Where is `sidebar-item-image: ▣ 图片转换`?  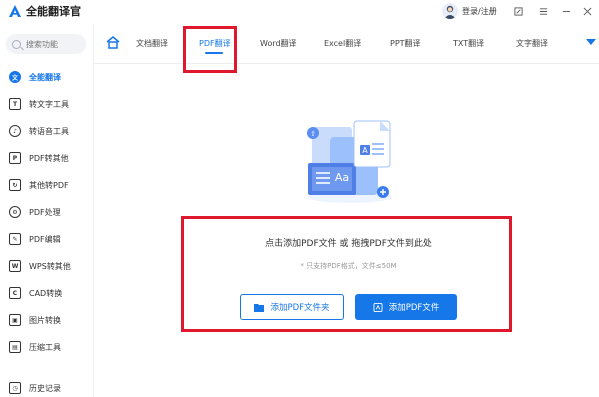 sidebar-item-image: ▣ 图片转换 is located at coordinates (47, 320).